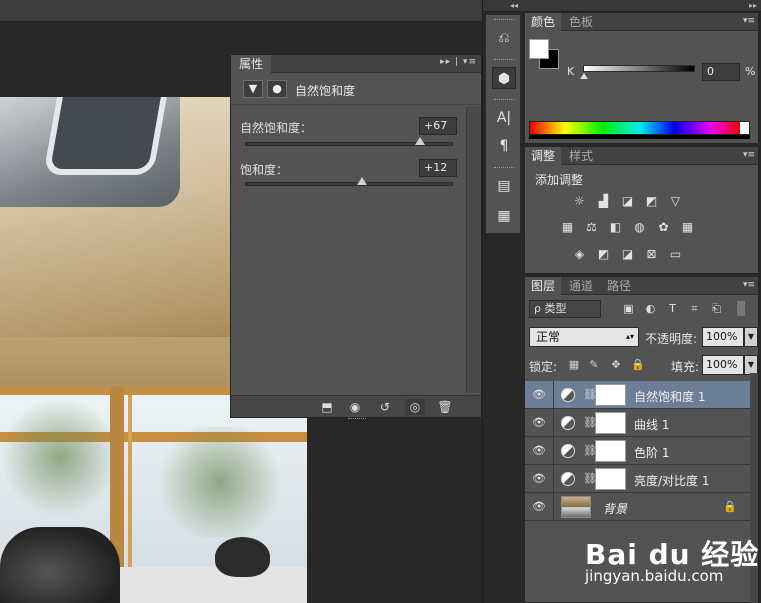 The image size is (761, 603). Describe the element at coordinates (565, 309) in the screenshot. I see `layer-filter-select: ρ 类型` at that location.